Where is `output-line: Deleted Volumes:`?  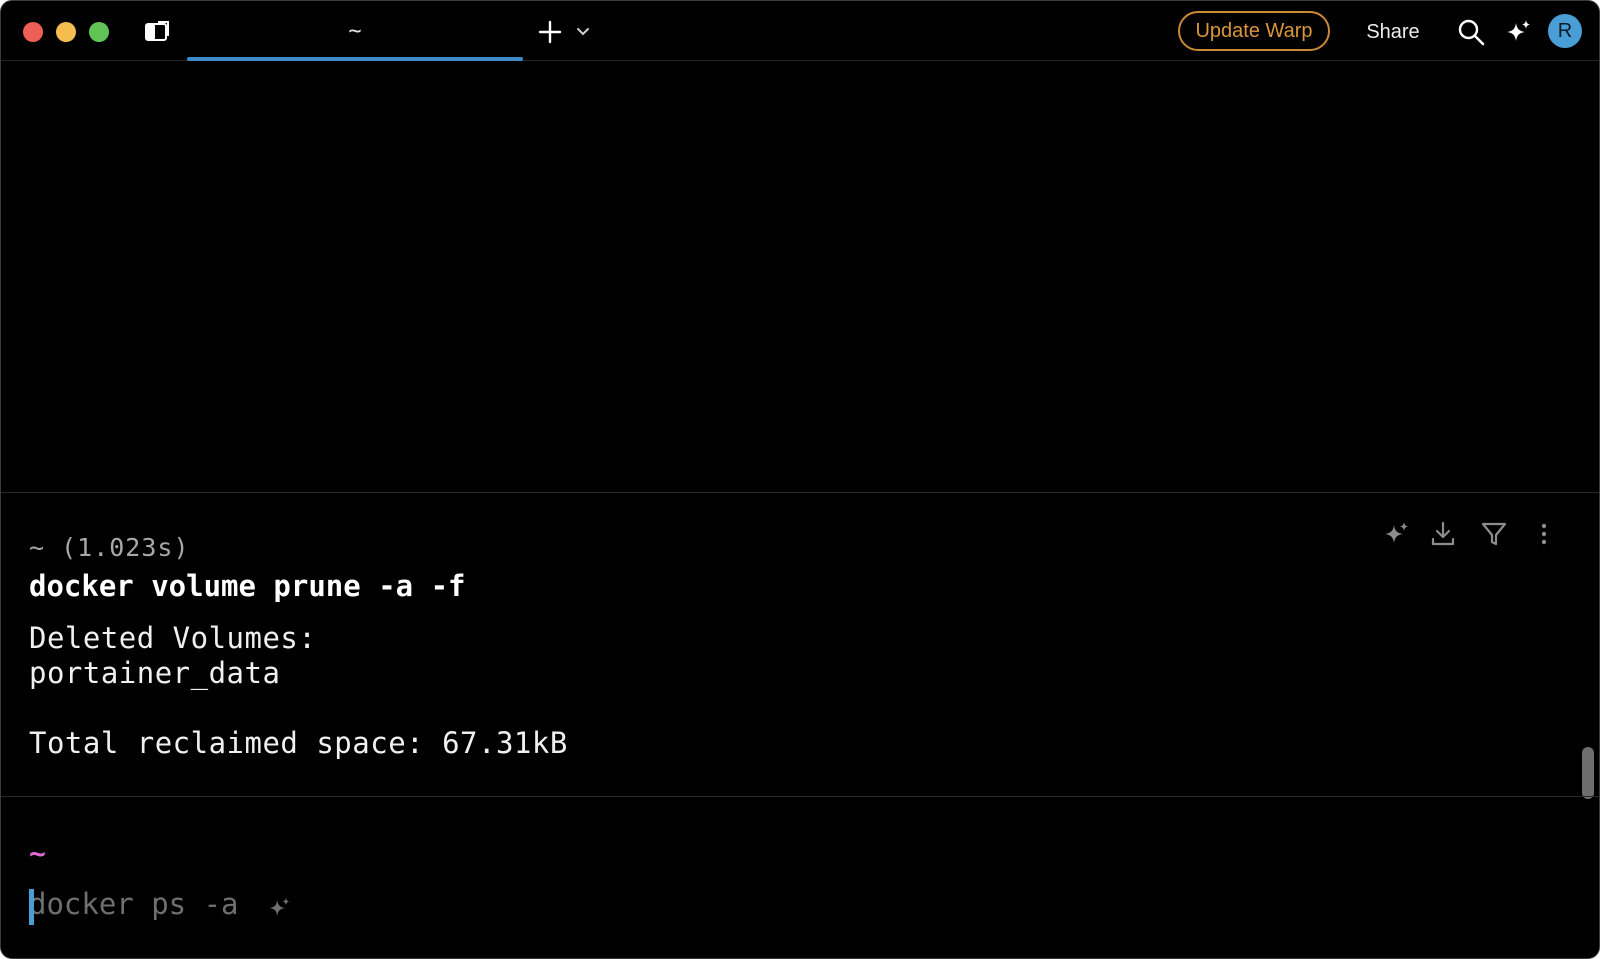 output-line: Deleted Volumes: is located at coordinates (173, 638).